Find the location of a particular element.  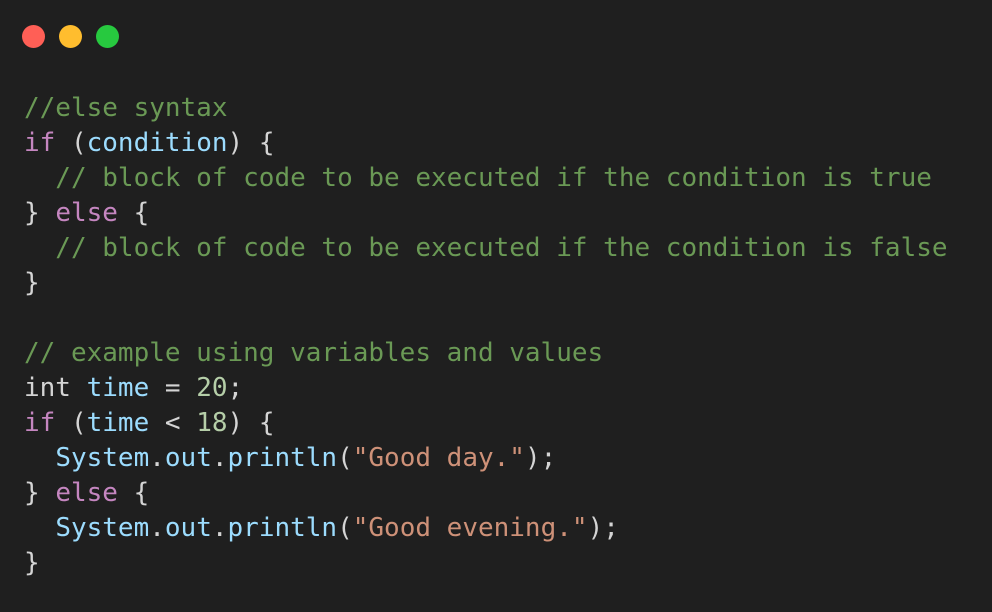

zoom-window-icon is located at coordinates (107, 36).